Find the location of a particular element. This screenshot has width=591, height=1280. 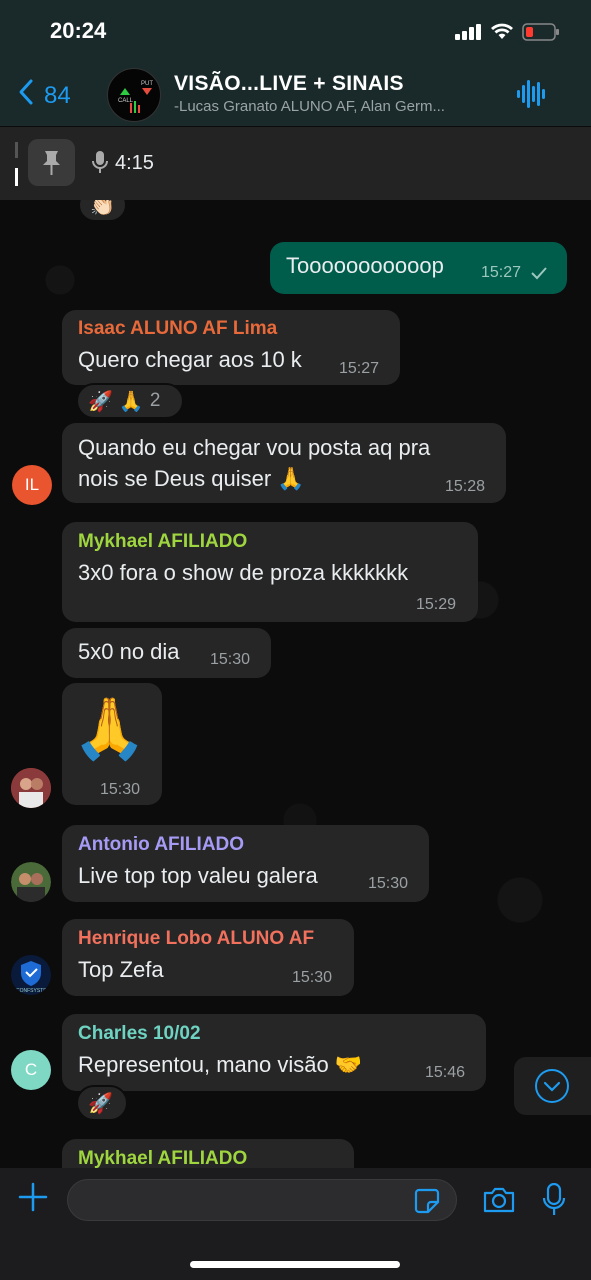

sender-name: Antonio AFILIADO is located at coordinates (161, 845).